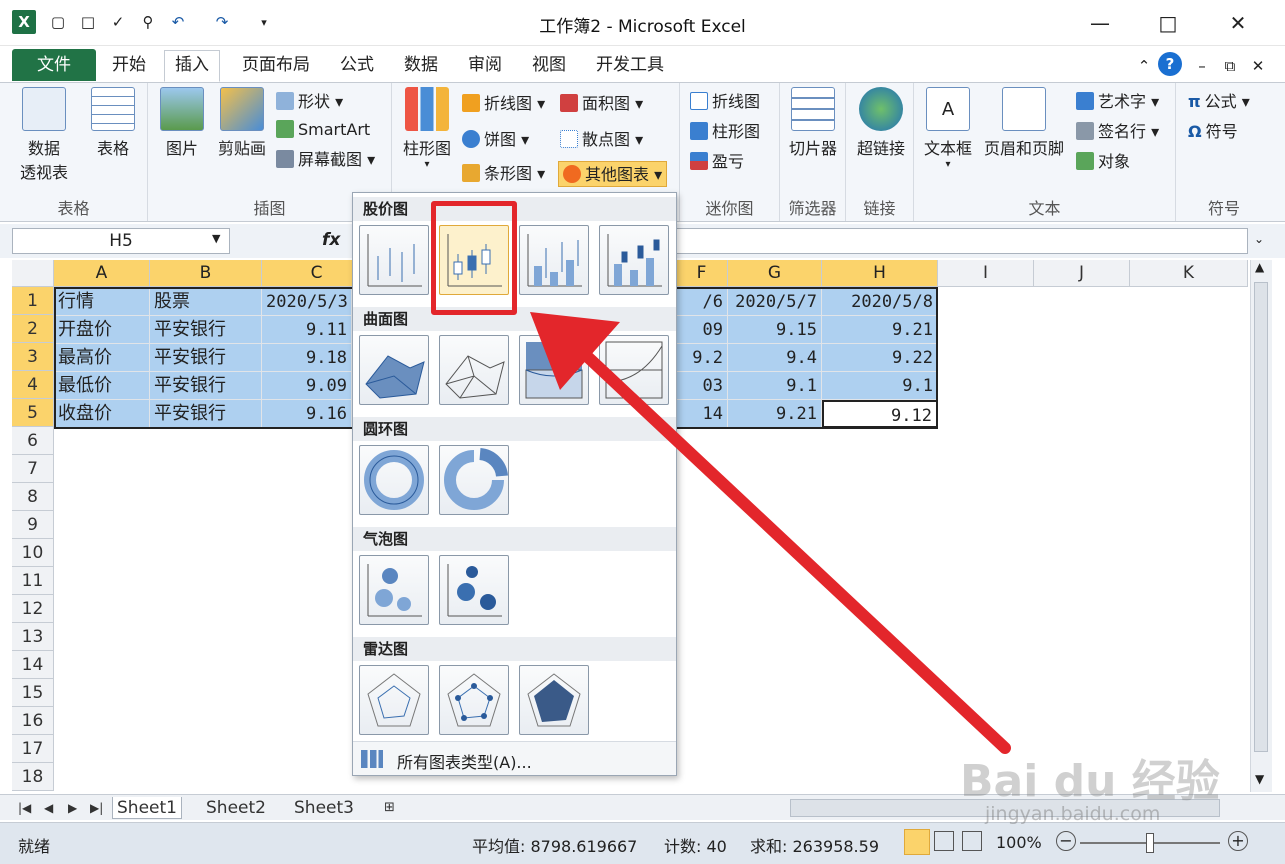  I want to click on bar-chart-button: 条形图 ▾, so click(503, 174).